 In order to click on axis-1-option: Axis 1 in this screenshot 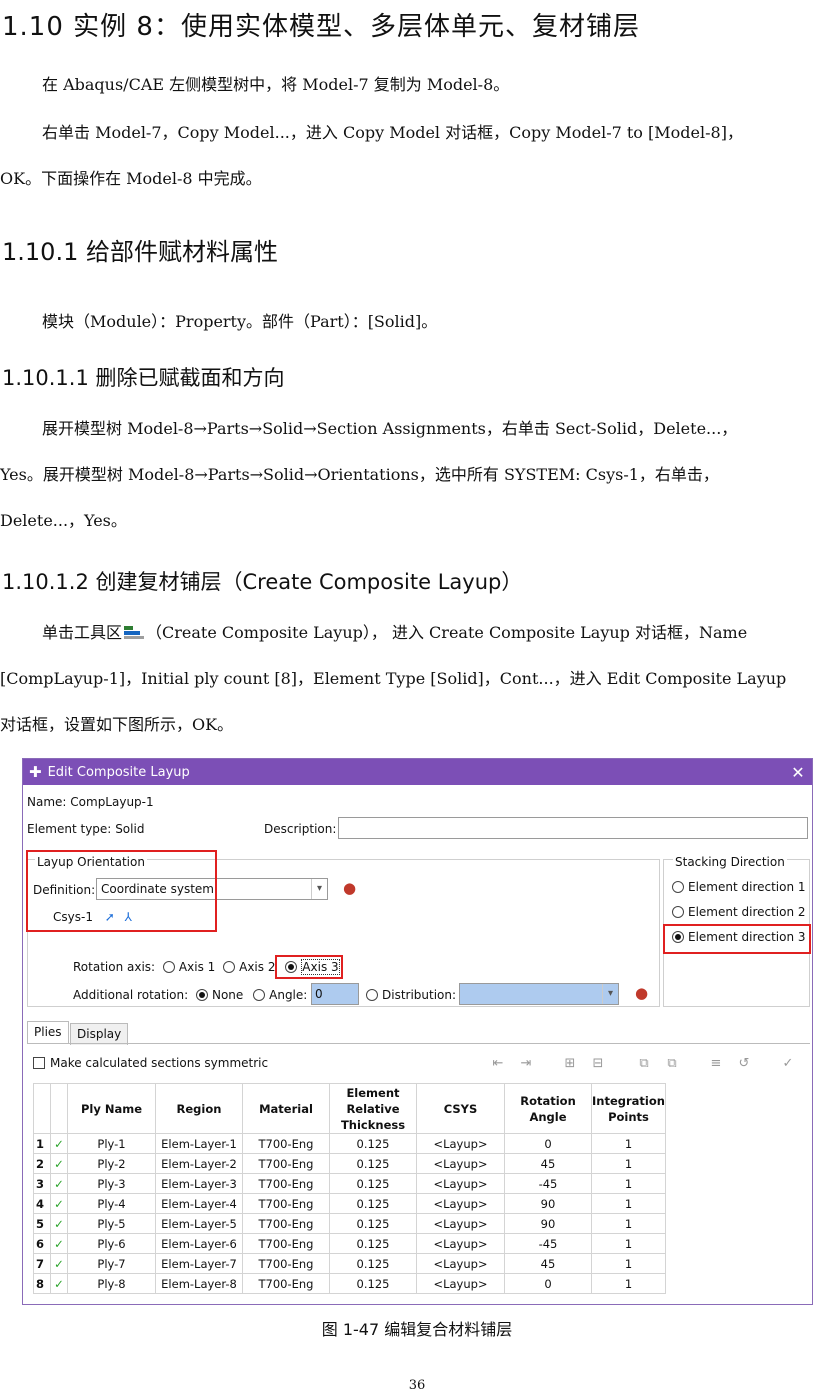, I will do `click(188, 967)`.